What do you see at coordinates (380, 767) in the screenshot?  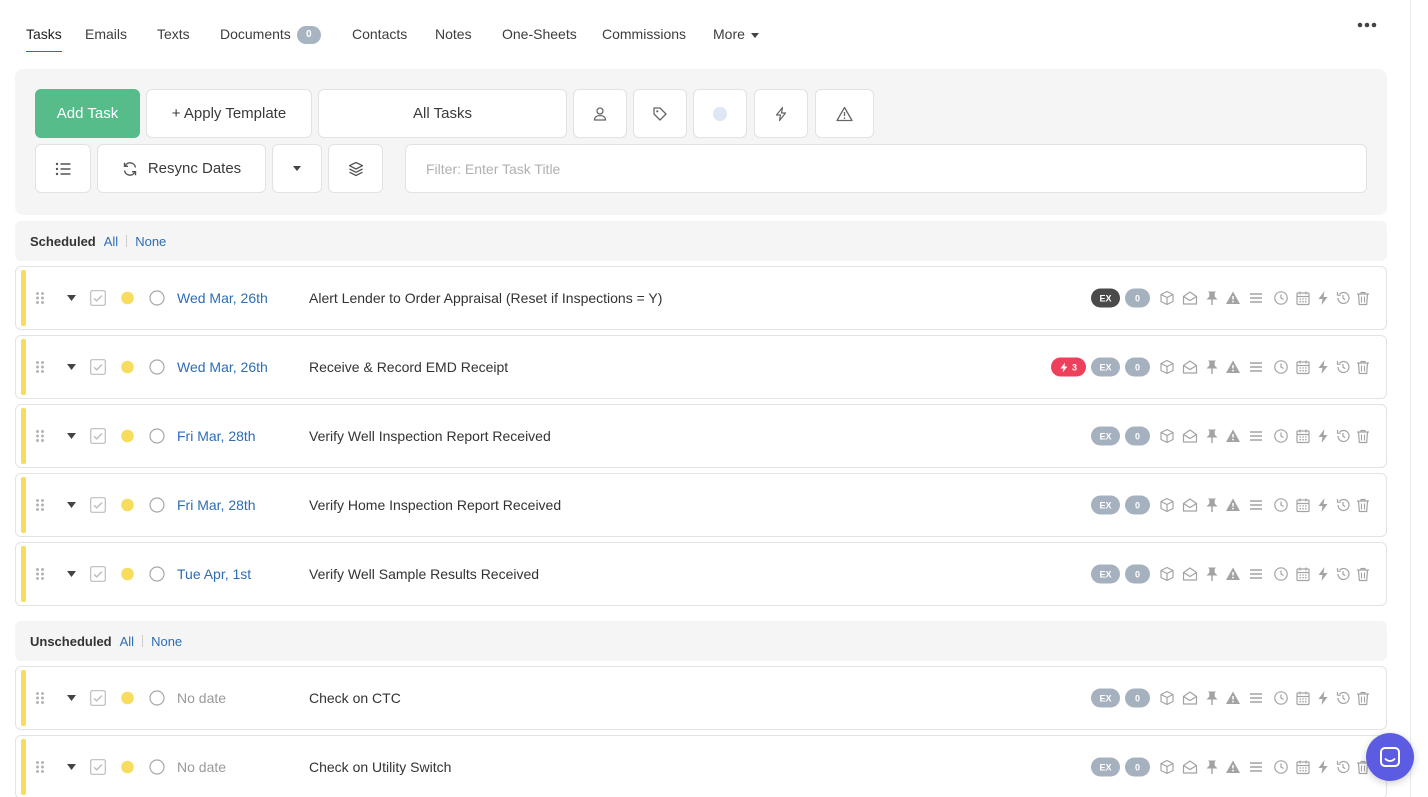 I see `task-title: Check on Utility Switch` at bounding box center [380, 767].